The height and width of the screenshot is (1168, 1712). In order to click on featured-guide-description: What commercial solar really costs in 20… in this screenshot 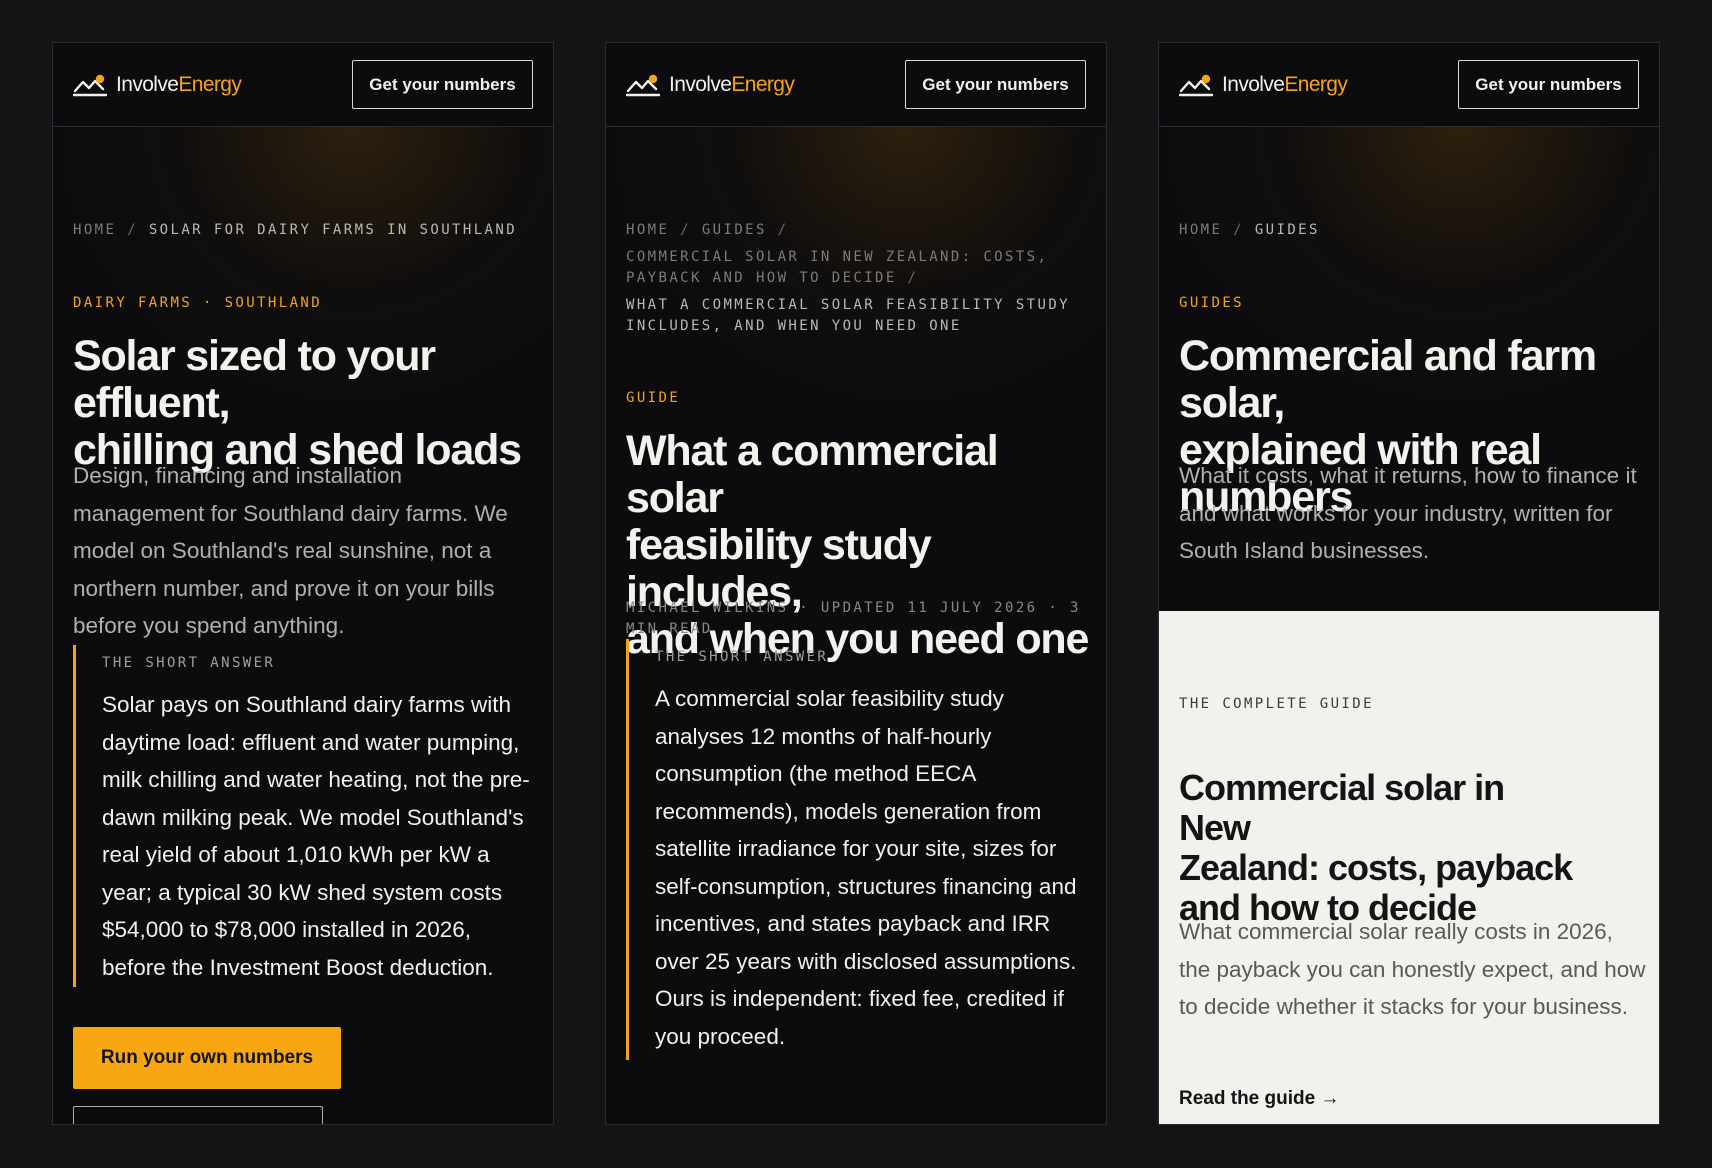, I will do `click(1412, 969)`.